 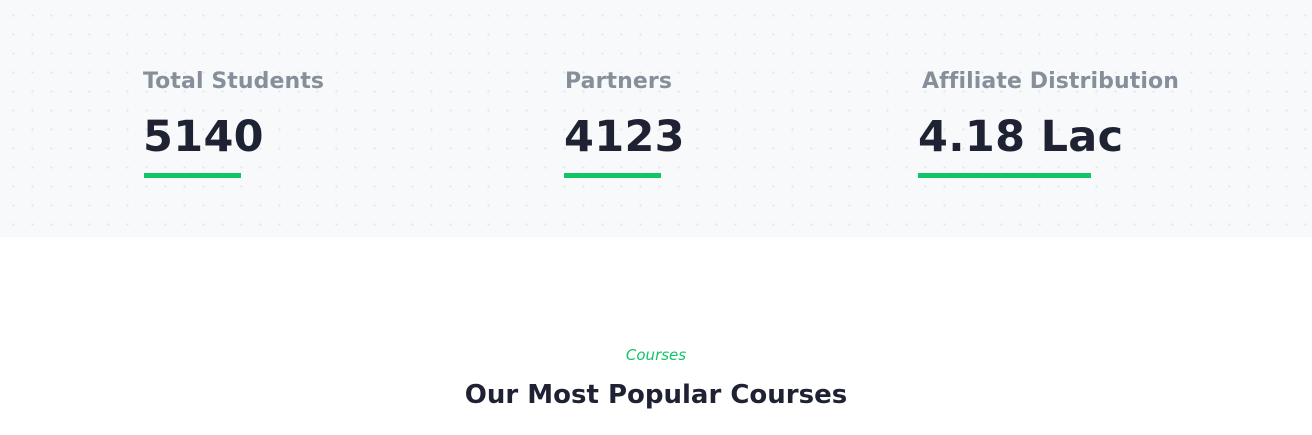 What do you see at coordinates (1050, 81) in the screenshot?
I see `stat-label: Affiliate Distribution` at bounding box center [1050, 81].